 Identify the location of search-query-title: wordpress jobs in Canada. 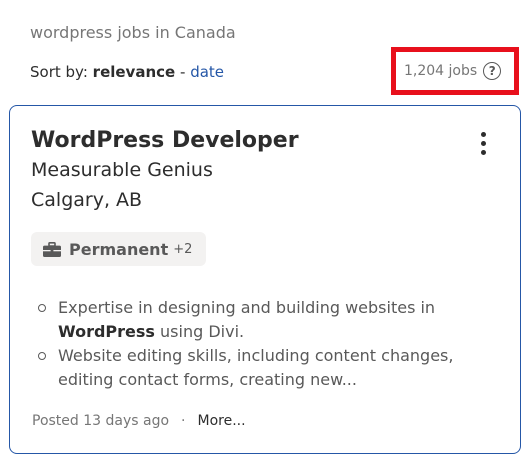
(133, 32).